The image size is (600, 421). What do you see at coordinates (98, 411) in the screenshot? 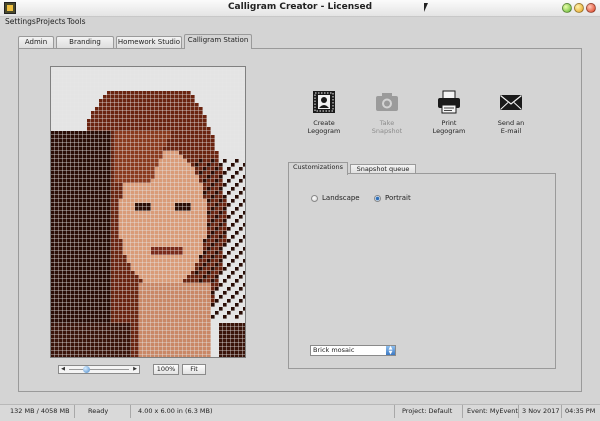
I see `app-state: Ready` at bounding box center [98, 411].